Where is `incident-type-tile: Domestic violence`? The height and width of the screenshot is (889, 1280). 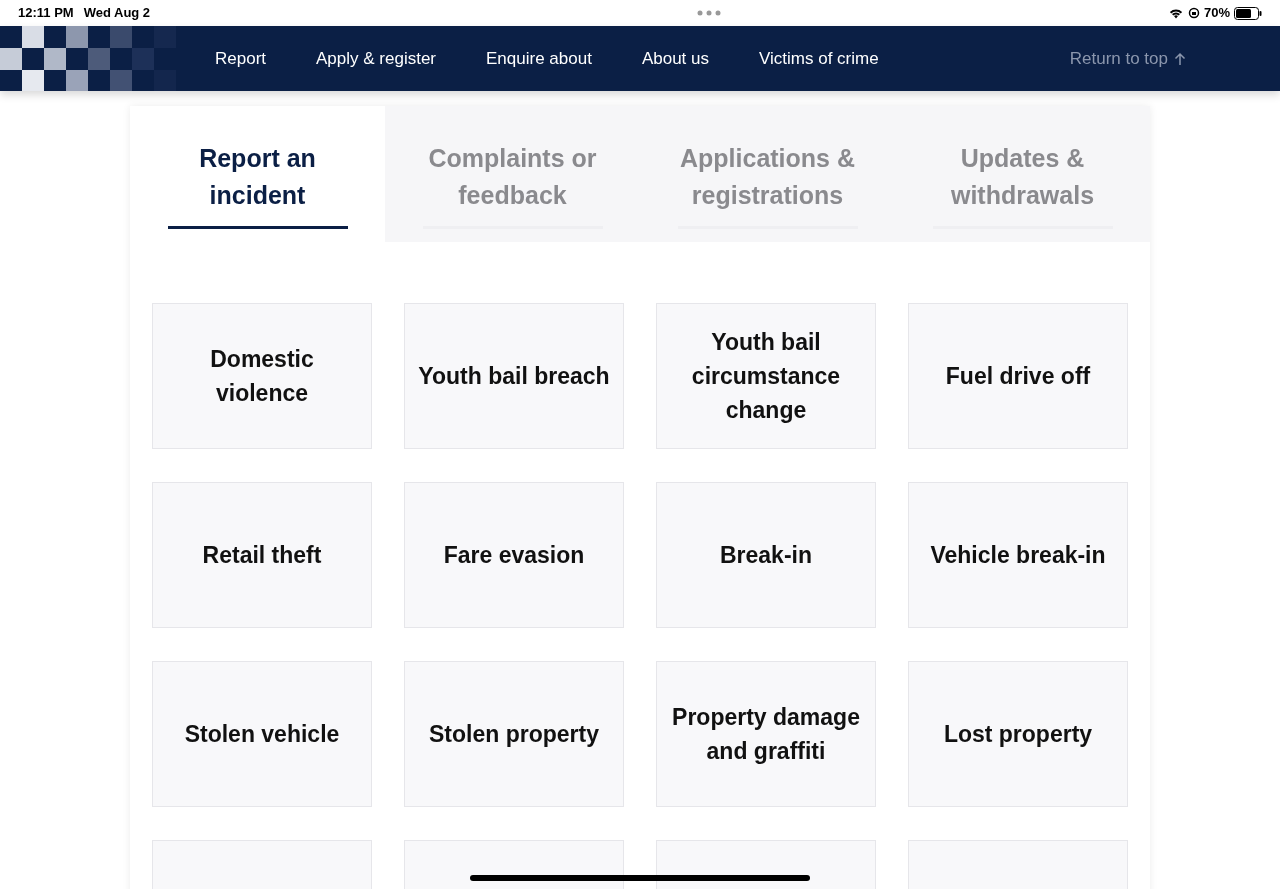 incident-type-tile: Domestic violence is located at coordinates (262, 376).